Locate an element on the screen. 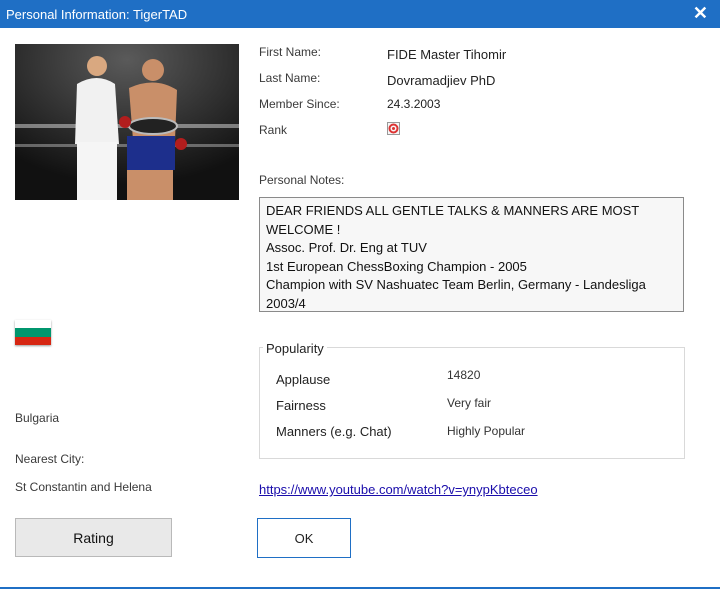 The height and width of the screenshot is (589, 720). last-name-value: Dovramadjiev PhD is located at coordinates (441, 80).